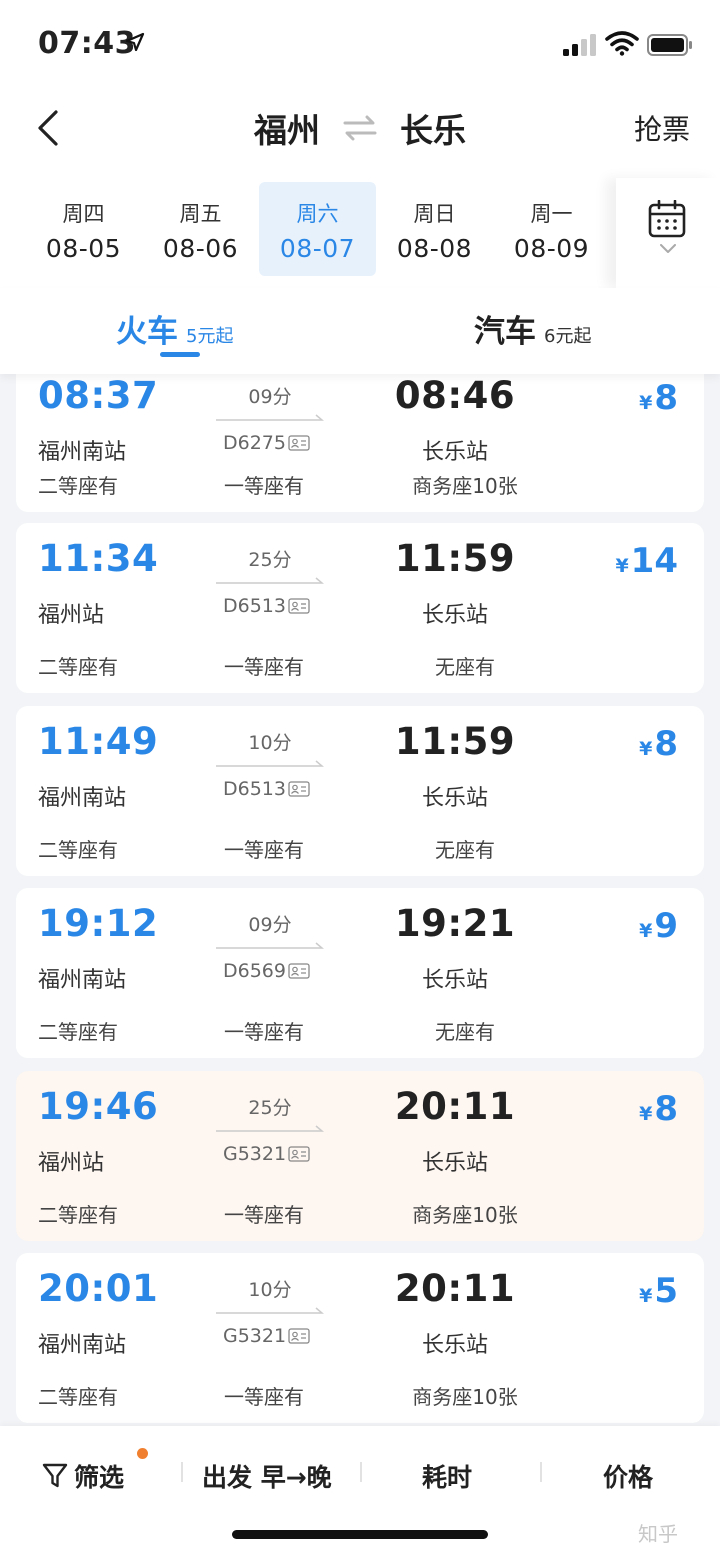 The width and height of the screenshot is (720, 1559). What do you see at coordinates (551, 248) in the screenshot?
I see `date-day: 08-09` at bounding box center [551, 248].